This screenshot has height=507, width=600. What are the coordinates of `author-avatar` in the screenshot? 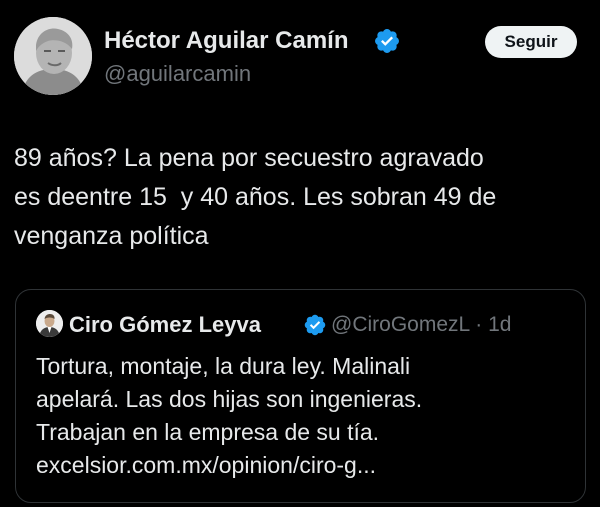 It's located at (53, 56).